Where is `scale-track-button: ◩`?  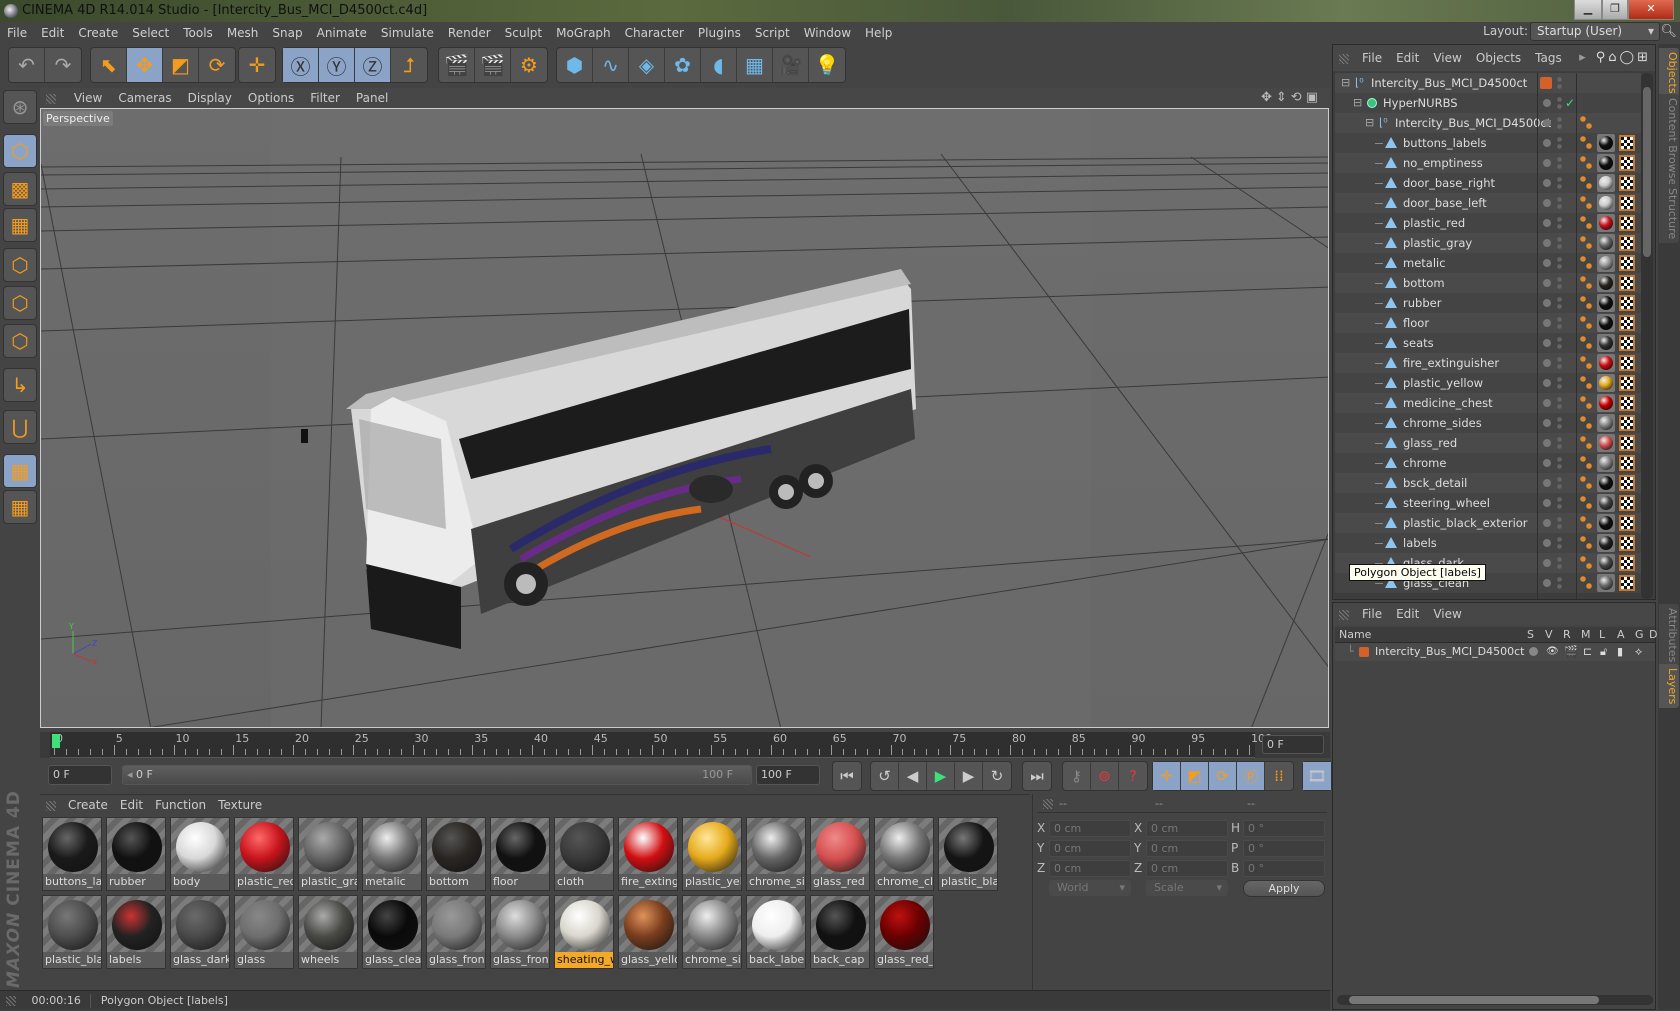
scale-track-button: ◩ is located at coordinates (1195, 776).